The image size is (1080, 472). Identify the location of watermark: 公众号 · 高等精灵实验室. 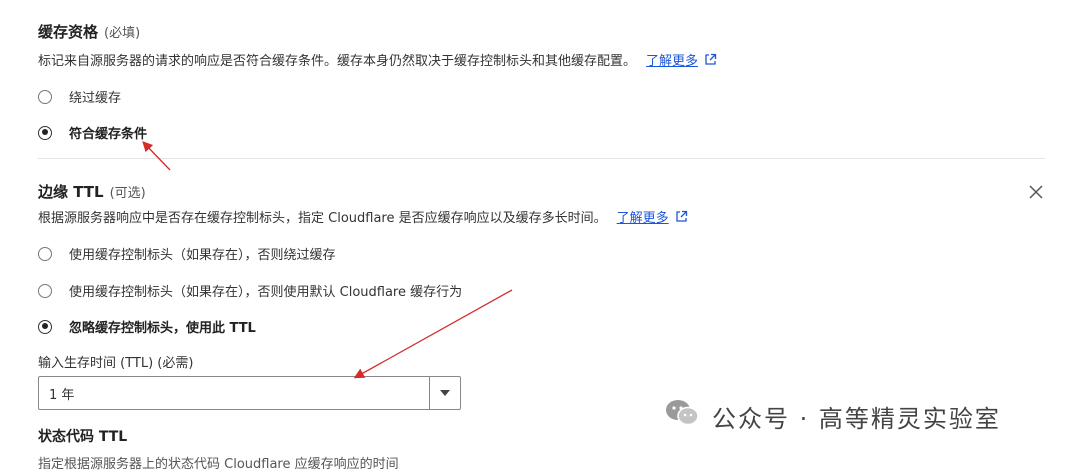
(832, 416).